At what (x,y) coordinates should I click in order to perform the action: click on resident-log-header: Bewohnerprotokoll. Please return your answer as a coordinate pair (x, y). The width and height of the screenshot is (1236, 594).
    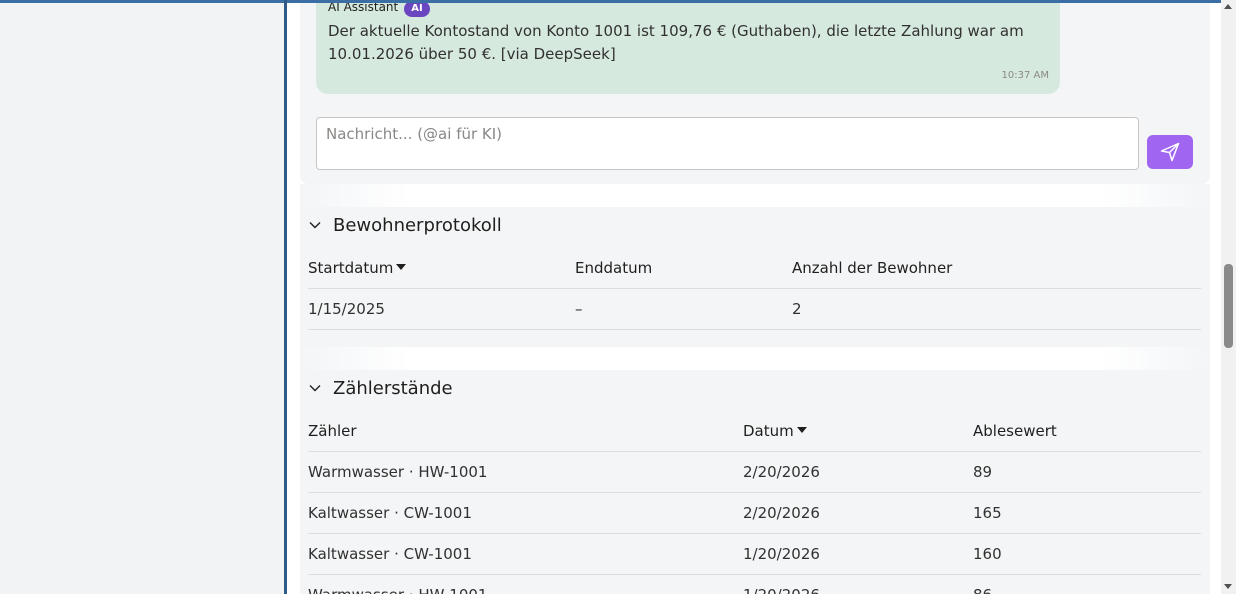
    Looking at the image, I should click on (405, 225).